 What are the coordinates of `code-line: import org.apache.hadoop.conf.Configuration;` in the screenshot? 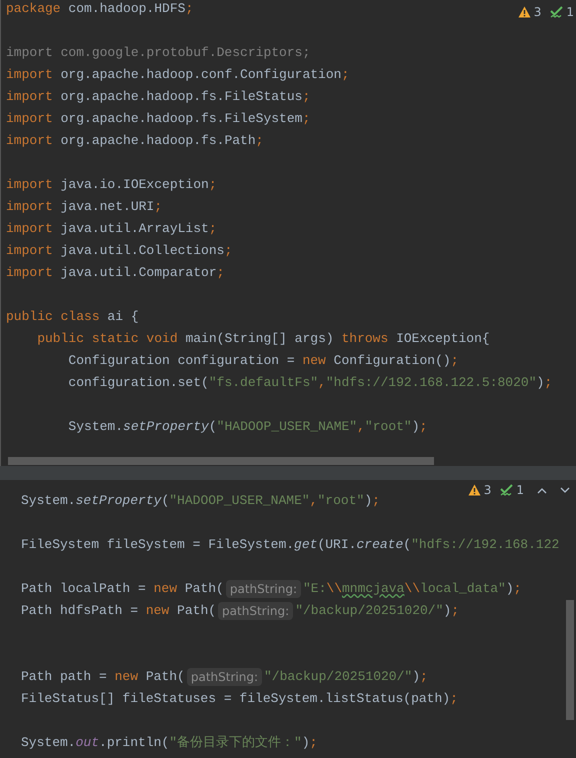 It's located at (178, 75).